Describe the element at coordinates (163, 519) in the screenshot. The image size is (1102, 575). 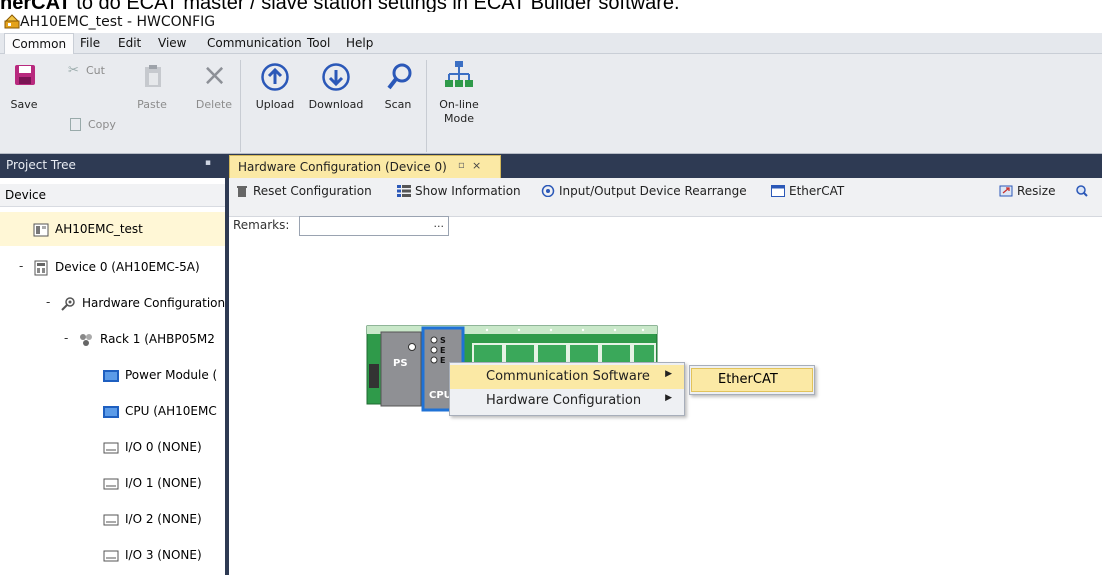
I see `tree-item-label: I/O 2 (NONE)` at that location.